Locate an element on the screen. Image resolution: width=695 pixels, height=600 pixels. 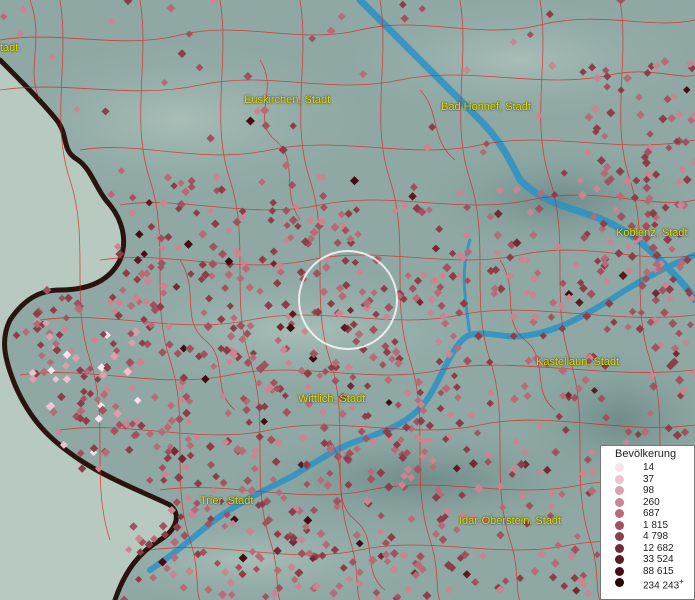
legend-entry: 98 is located at coordinates (647, 491).